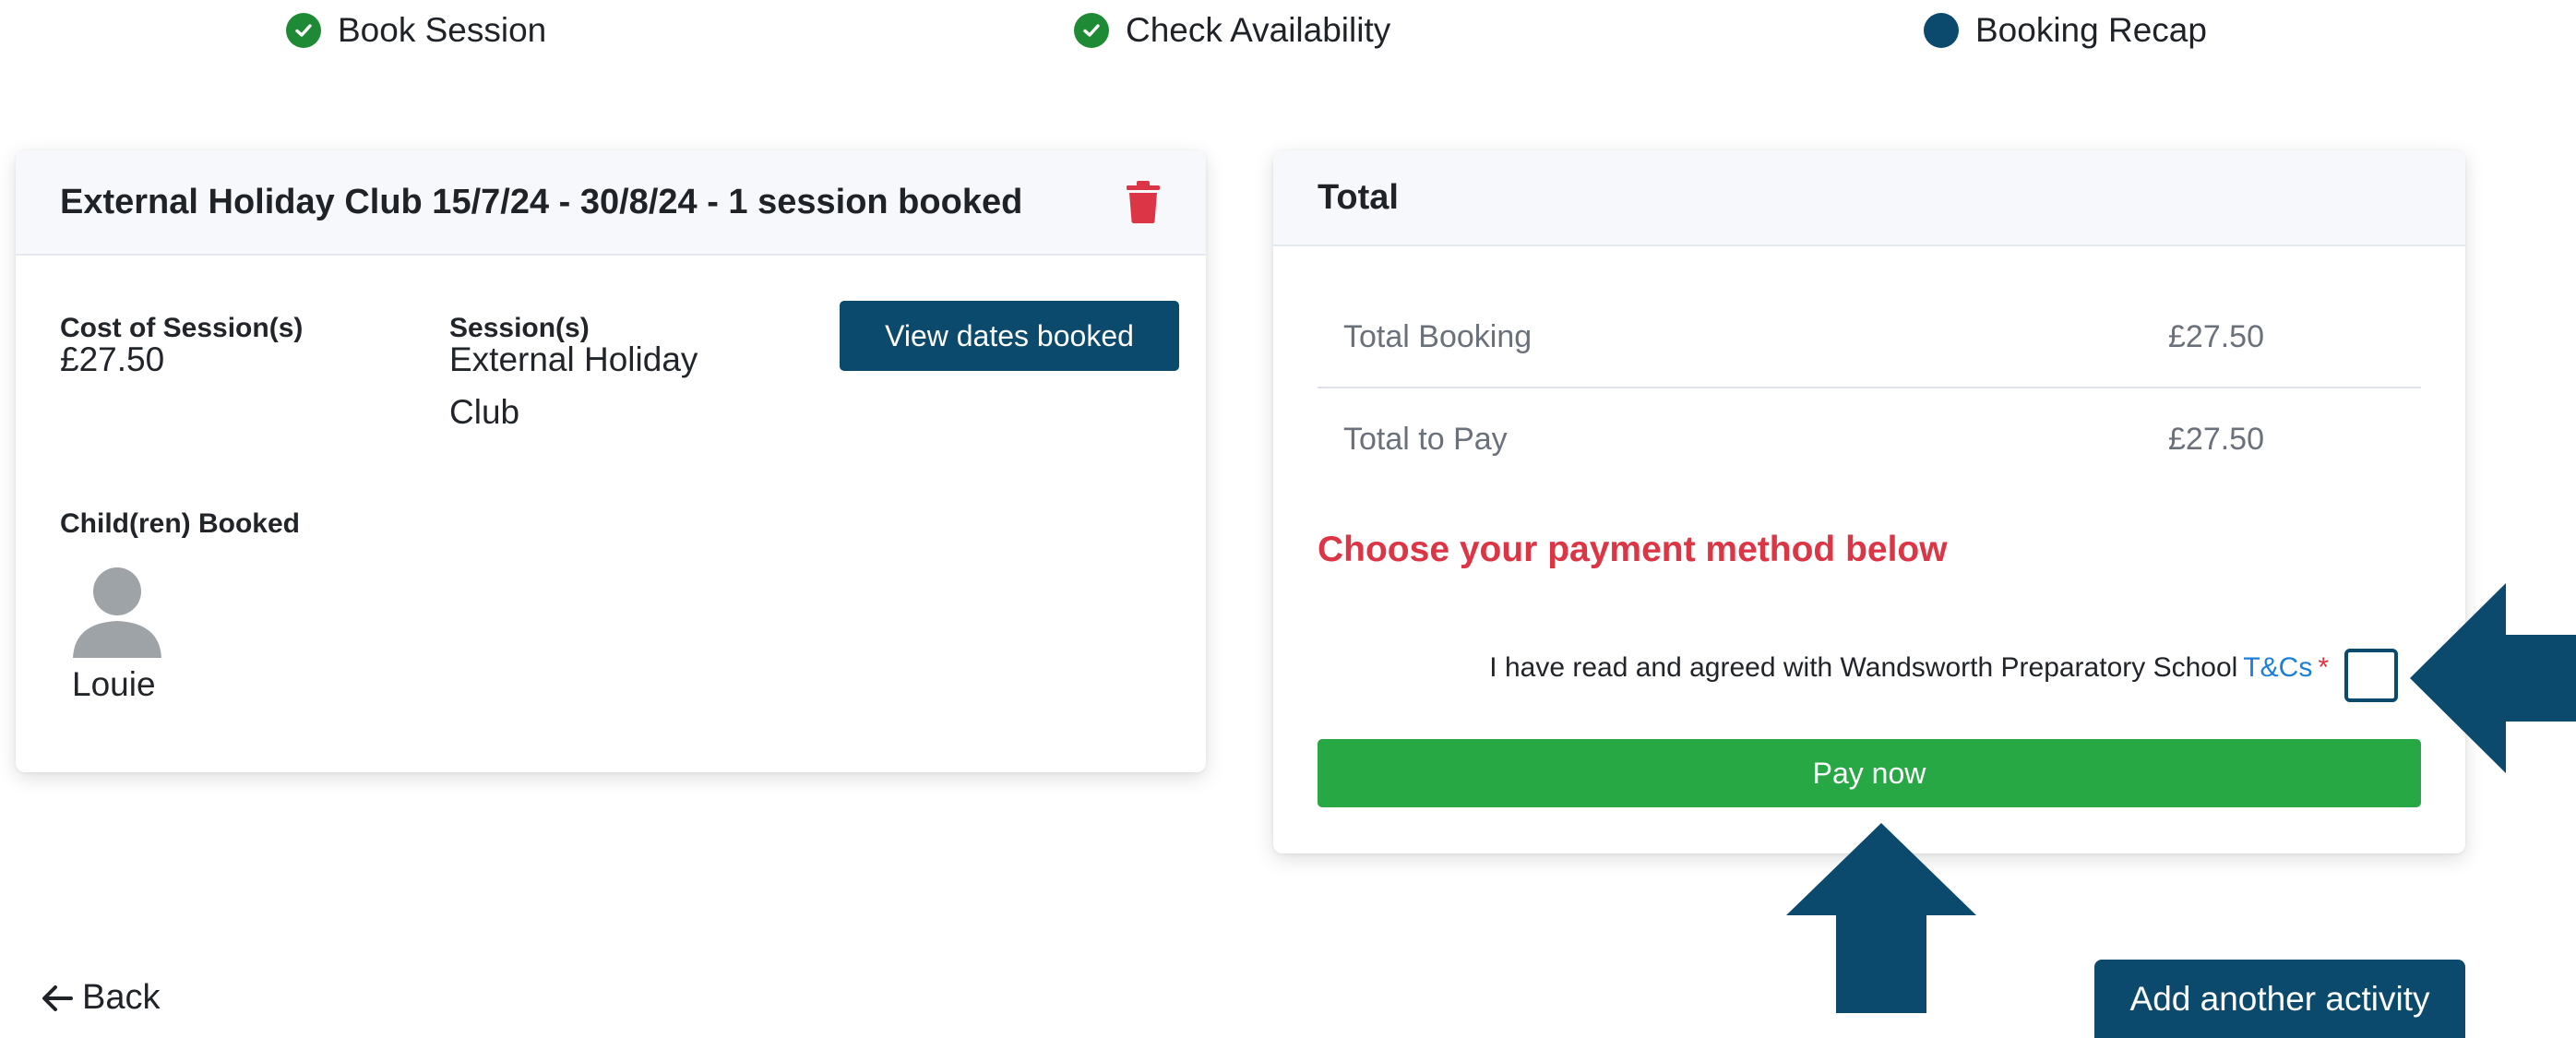 The image size is (2576, 1038). What do you see at coordinates (2279, 999) in the screenshot?
I see `add-another-activity-button: Add another activity` at bounding box center [2279, 999].